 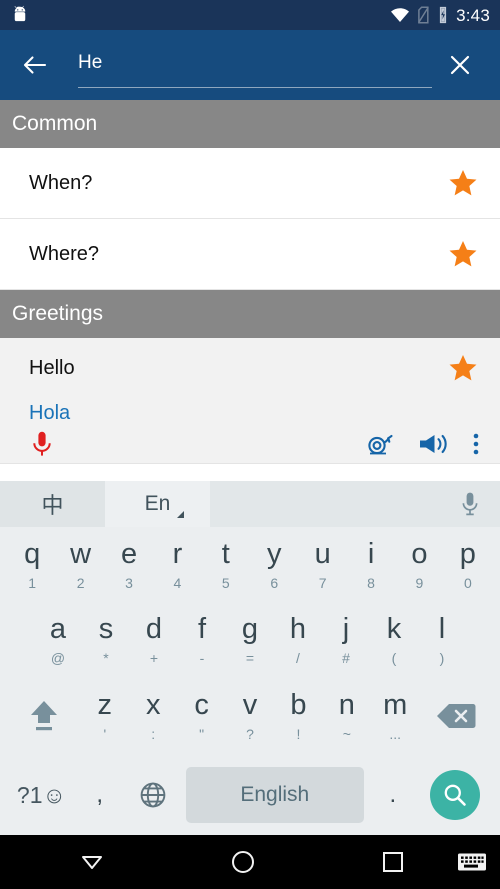 I want to click on space-key: English, so click(x=275, y=795).